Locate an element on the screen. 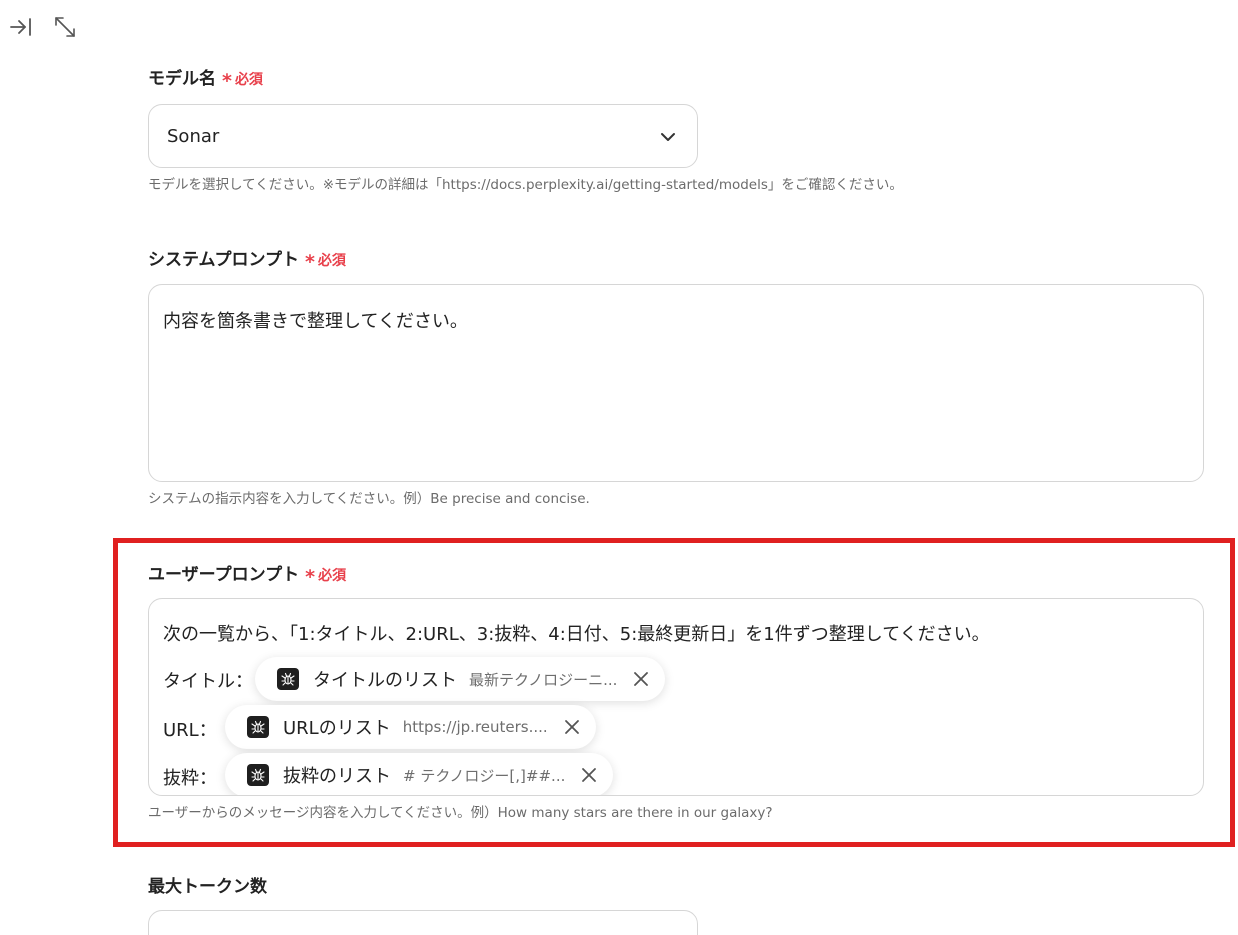 This screenshot has width=1238, height=935. row-prefix-excerpt: 抜粋： is located at coordinates (190, 778).